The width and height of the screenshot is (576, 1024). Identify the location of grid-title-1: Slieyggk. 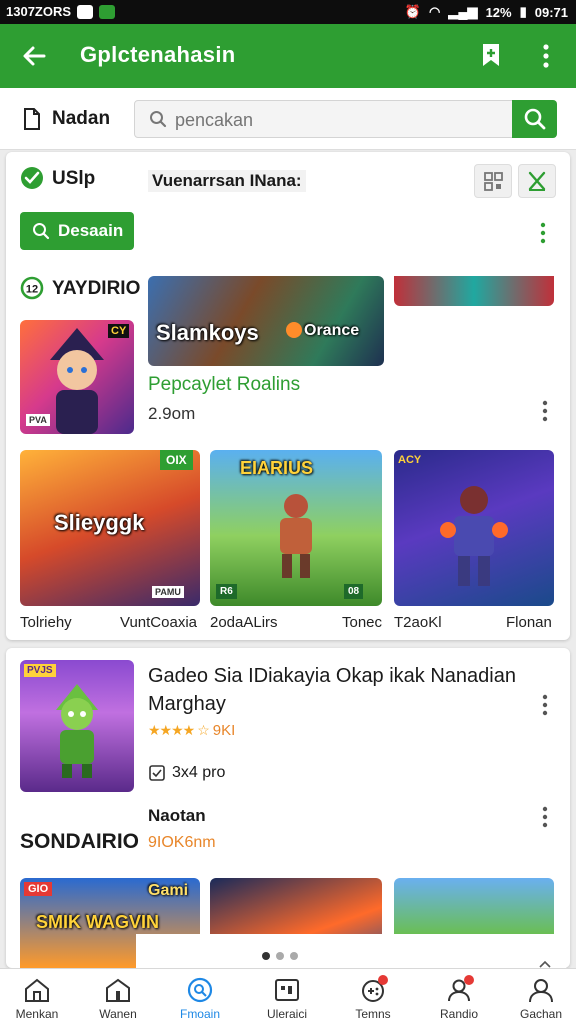
(99, 522).